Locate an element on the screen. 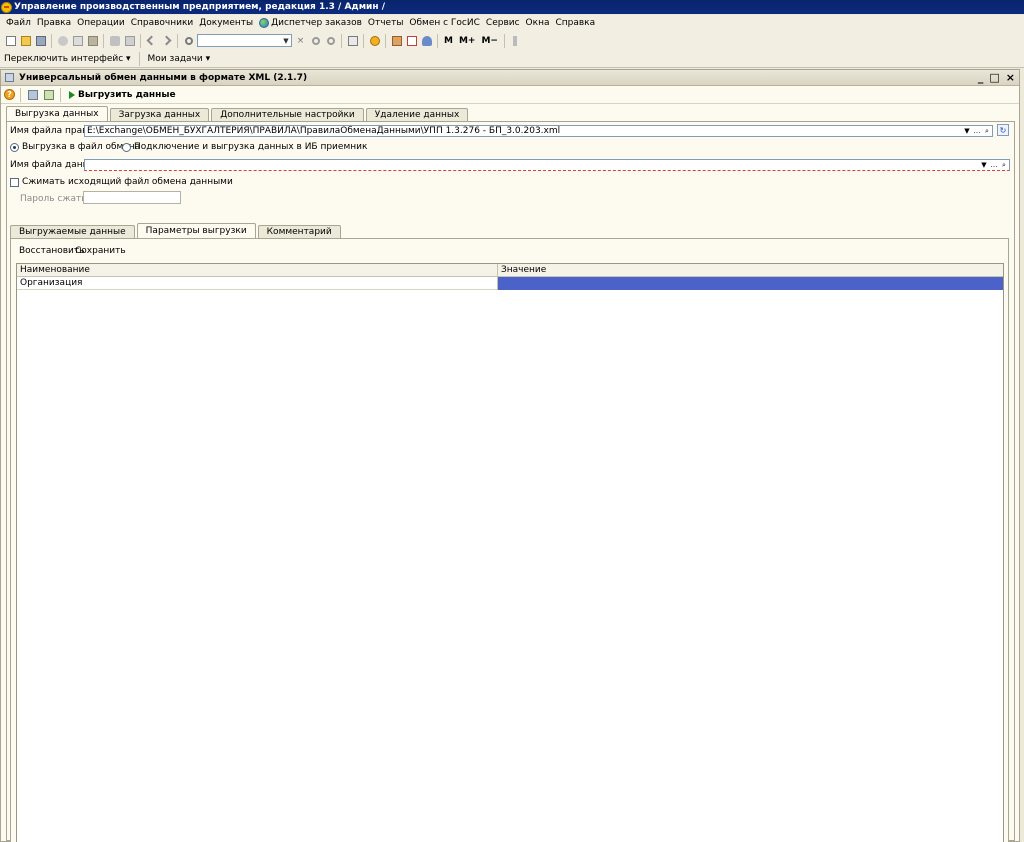 The width and height of the screenshot is (1024, 842). menu-operations: Операции is located at coordinates (101, 23).